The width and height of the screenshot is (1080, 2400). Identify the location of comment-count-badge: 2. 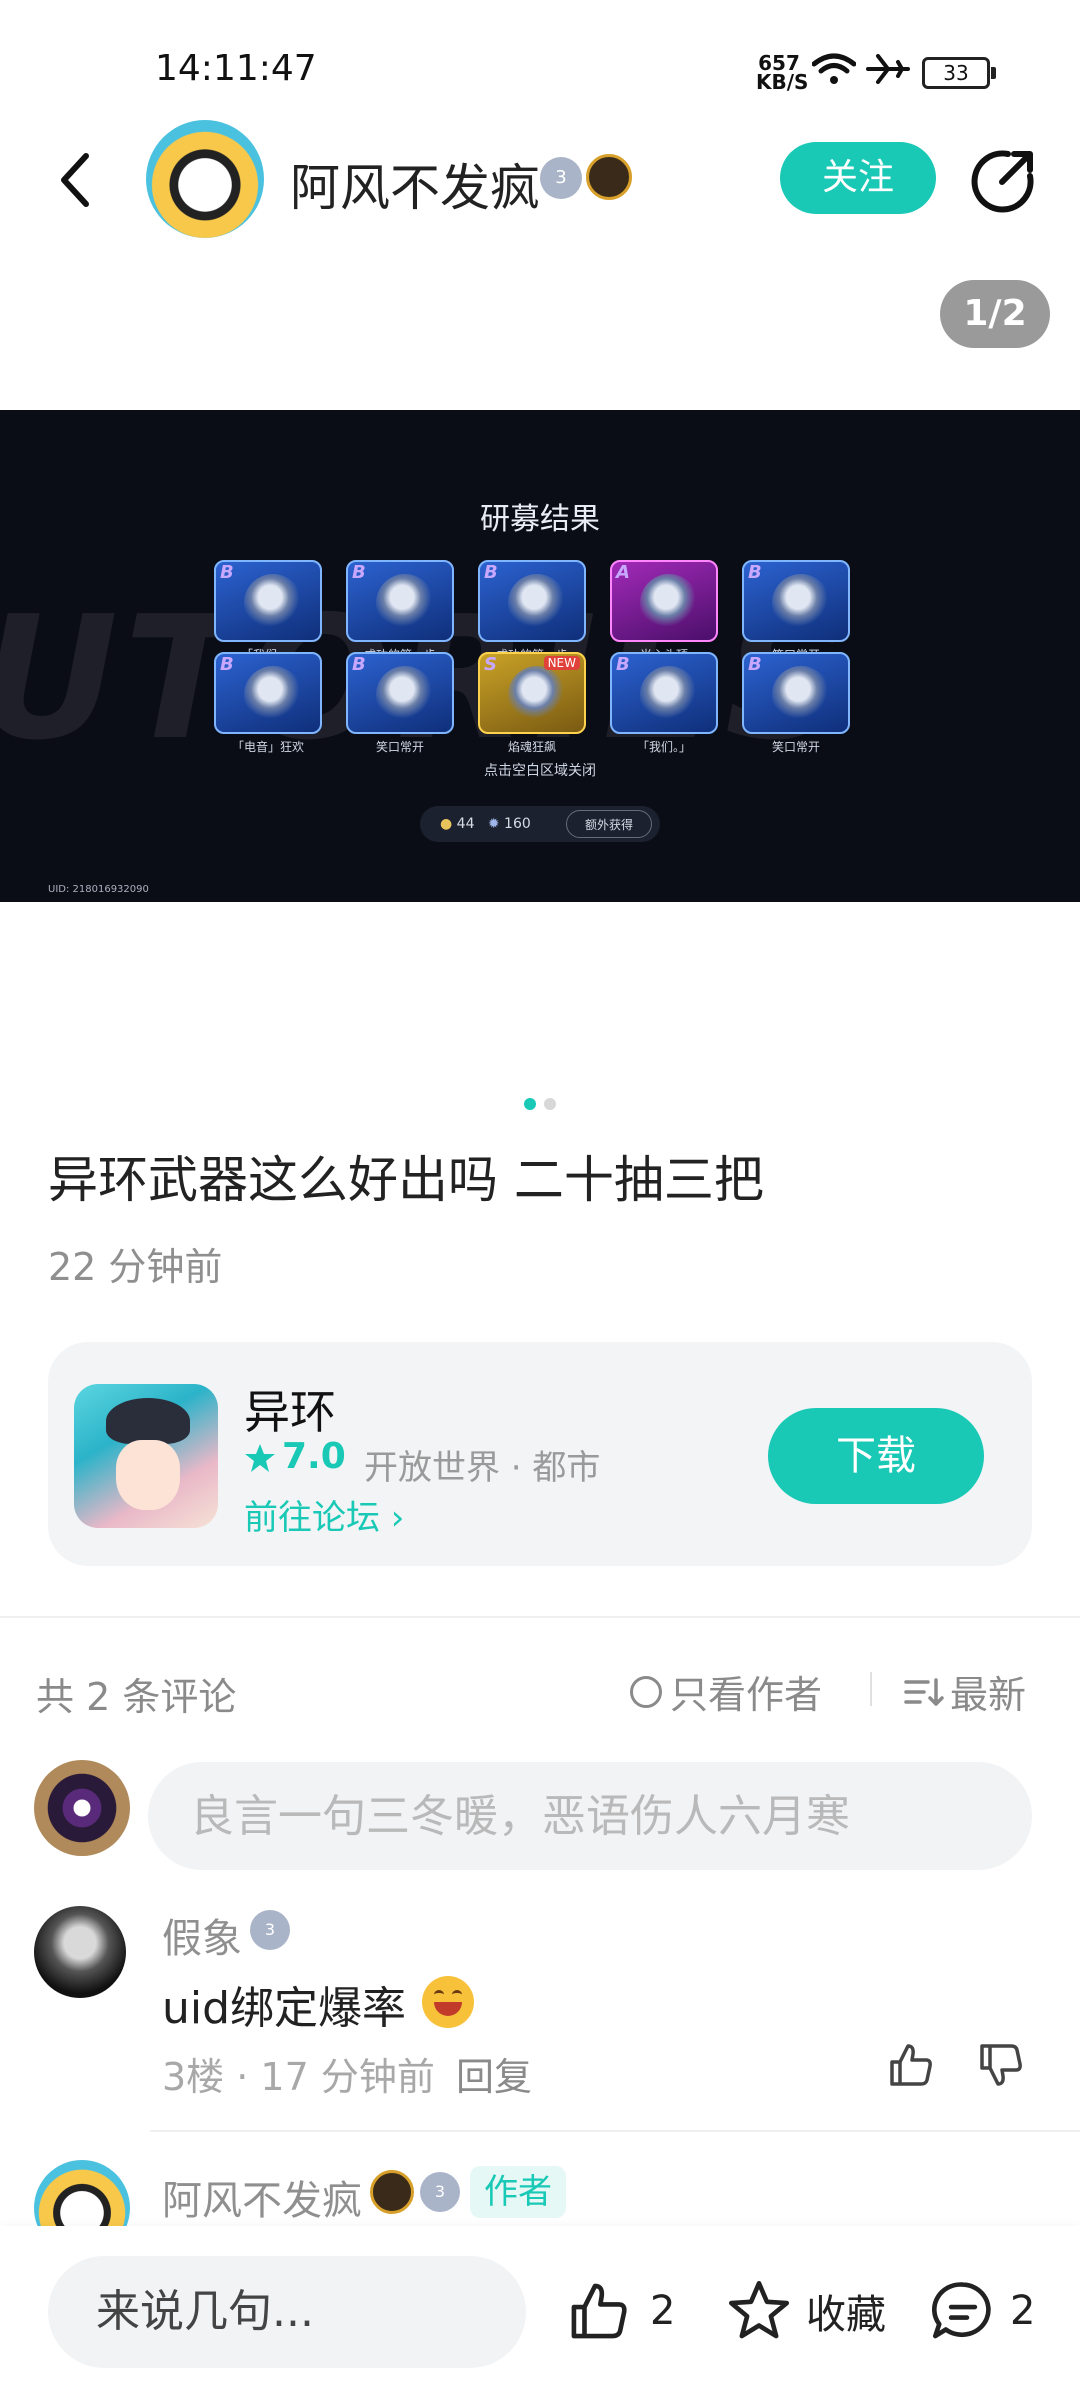
(1023, 2311).